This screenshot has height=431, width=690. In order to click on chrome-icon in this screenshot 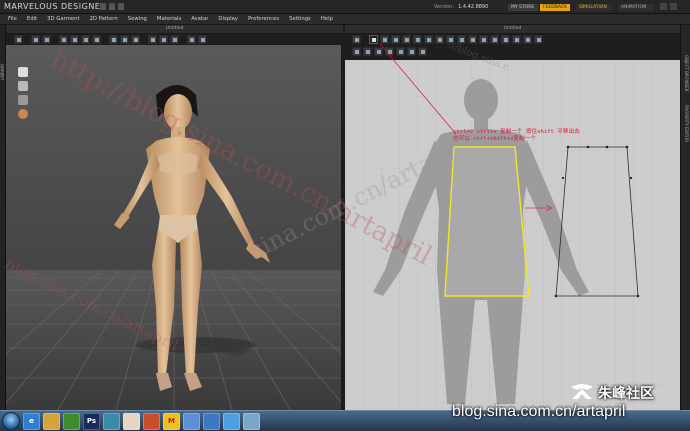, I will do `click(131, 421)`.